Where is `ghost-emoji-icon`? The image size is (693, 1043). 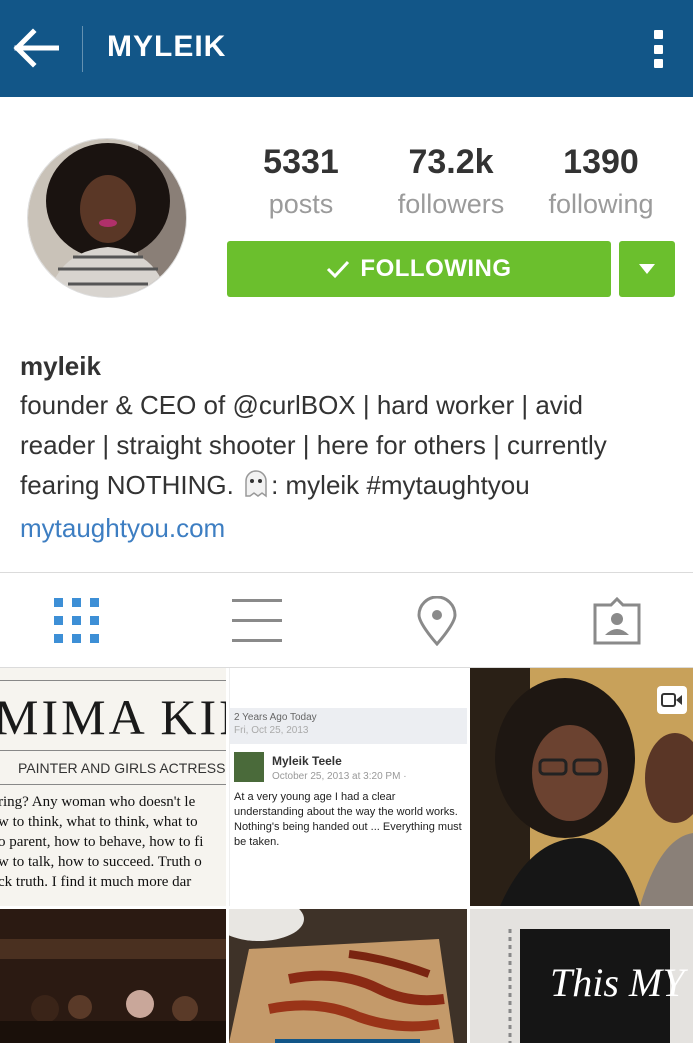 ghost-emoji-icon is located at coordinates (256, 488).